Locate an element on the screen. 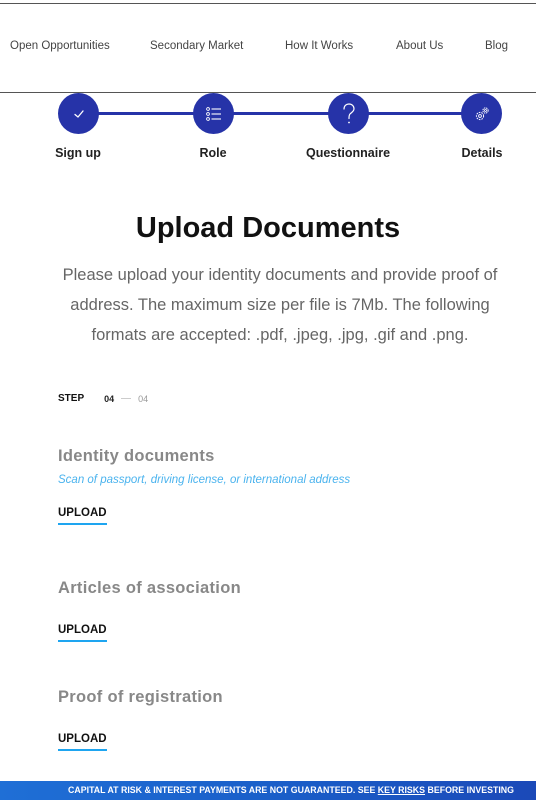  step-label-sign-up: Sign up is located at coordinates (78, 153).